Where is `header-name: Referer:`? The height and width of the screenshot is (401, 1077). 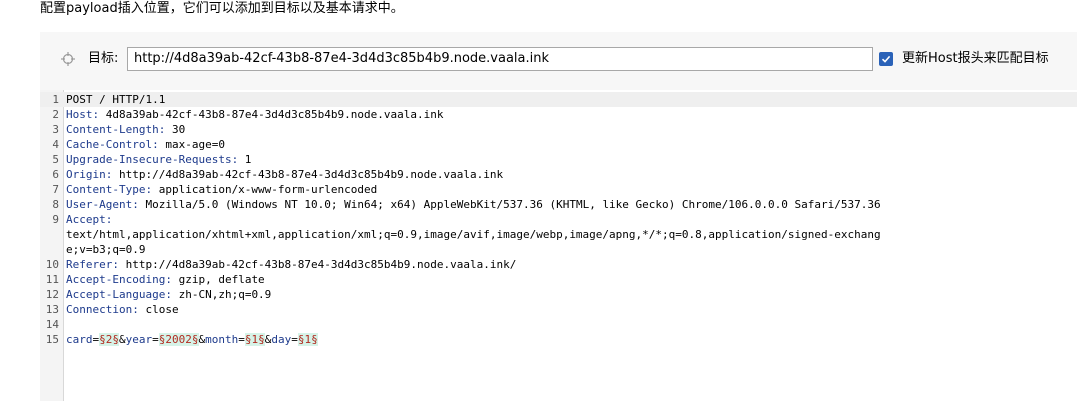 header-name: Referer: is located at coordinates (92, 264).